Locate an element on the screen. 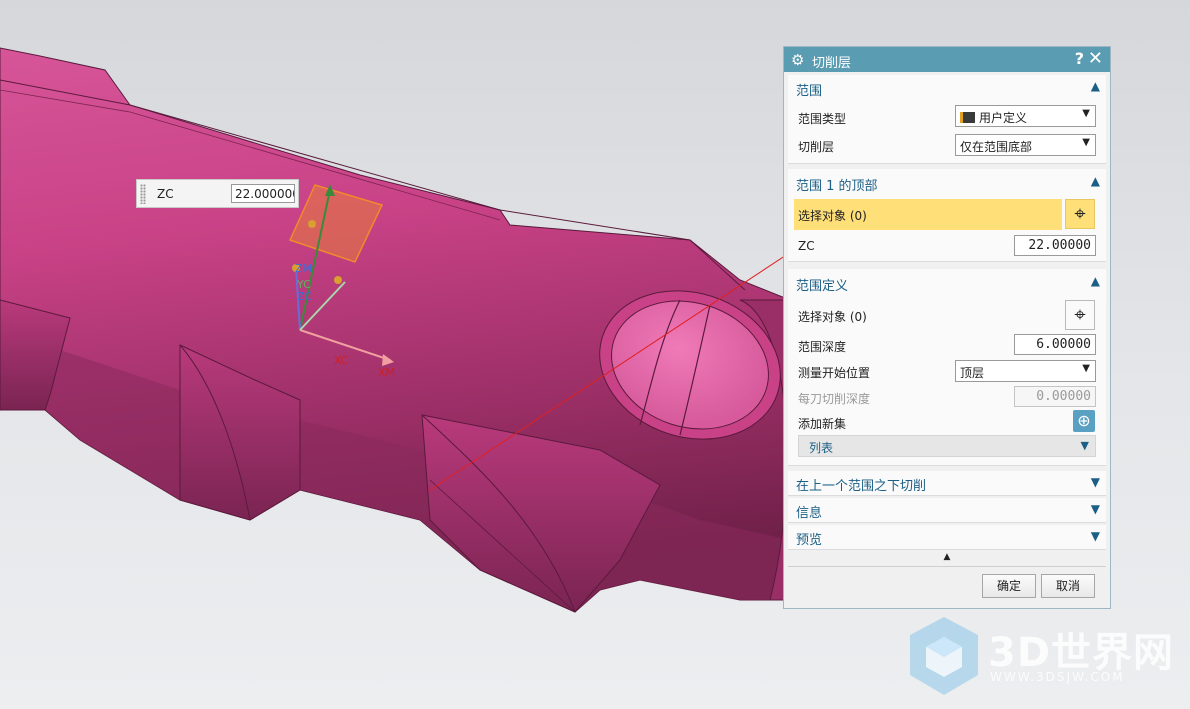 The width and height of the screenshot is (1190, 709). divider is located at coordinates (947, 566).